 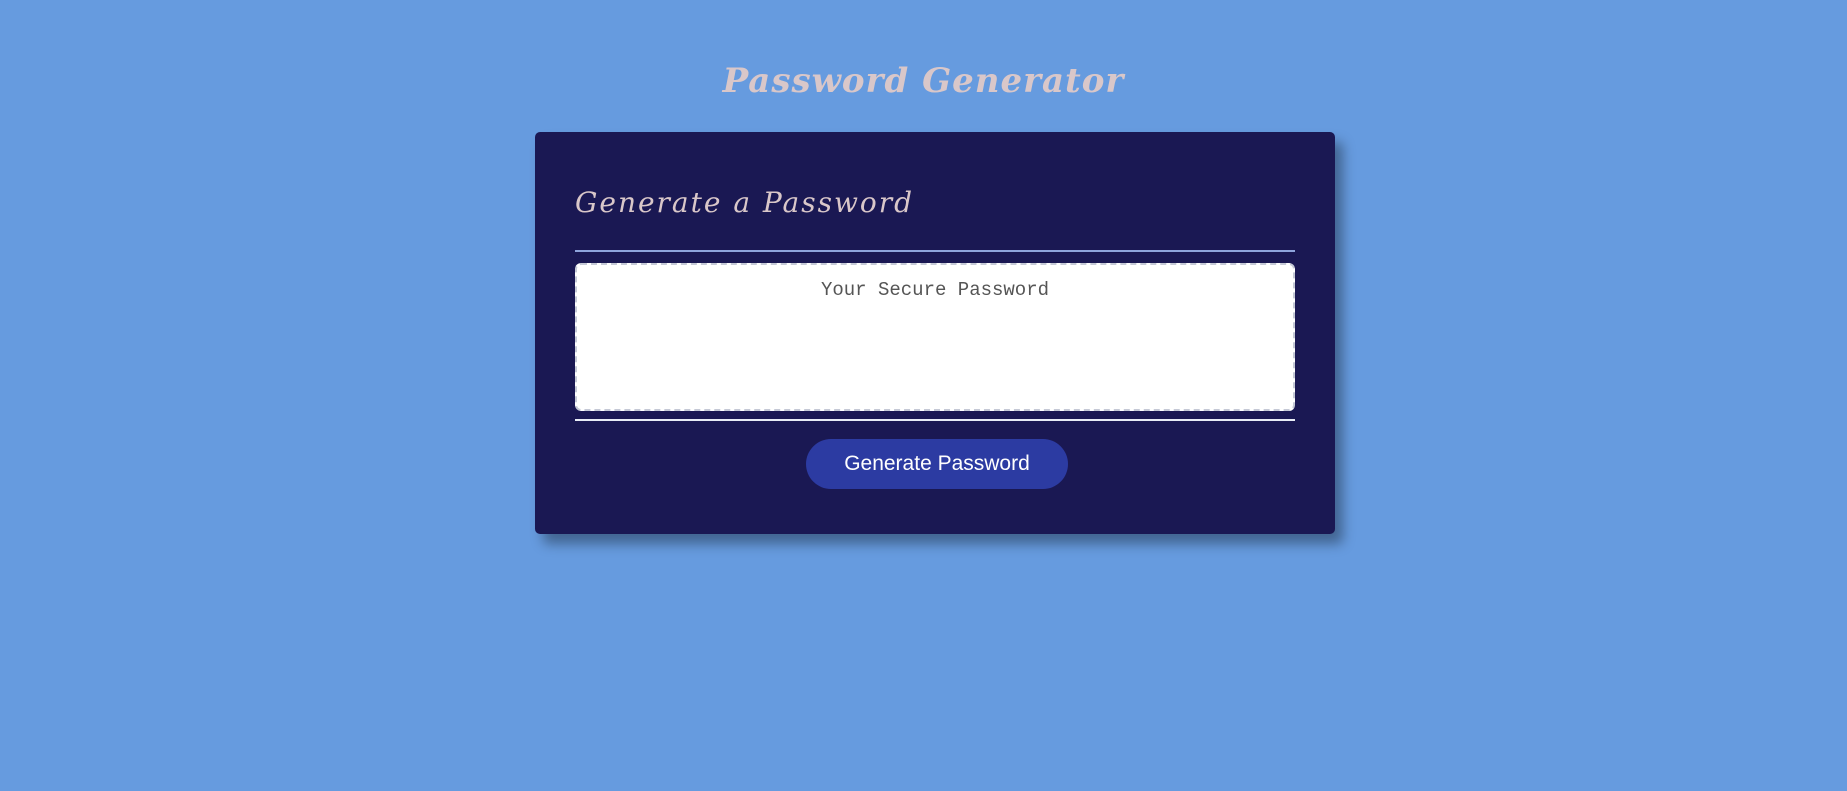 What do you see at coordinates (935, 251) in the screenshot?
I see `card-header-divider` at bounding box center [935, 251].